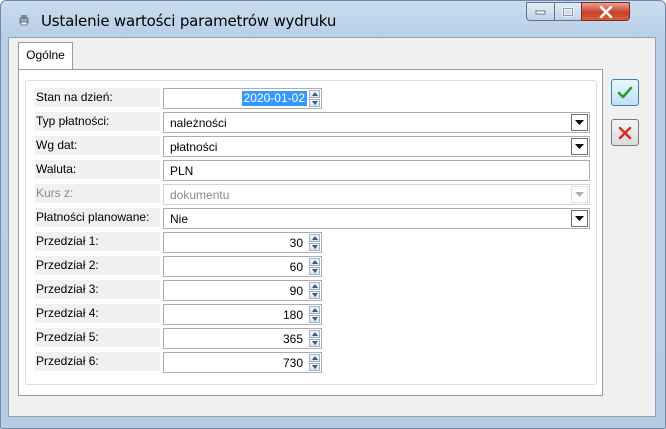  I want to click on typ-platnosci-dropdown-button, so click(579, 122).